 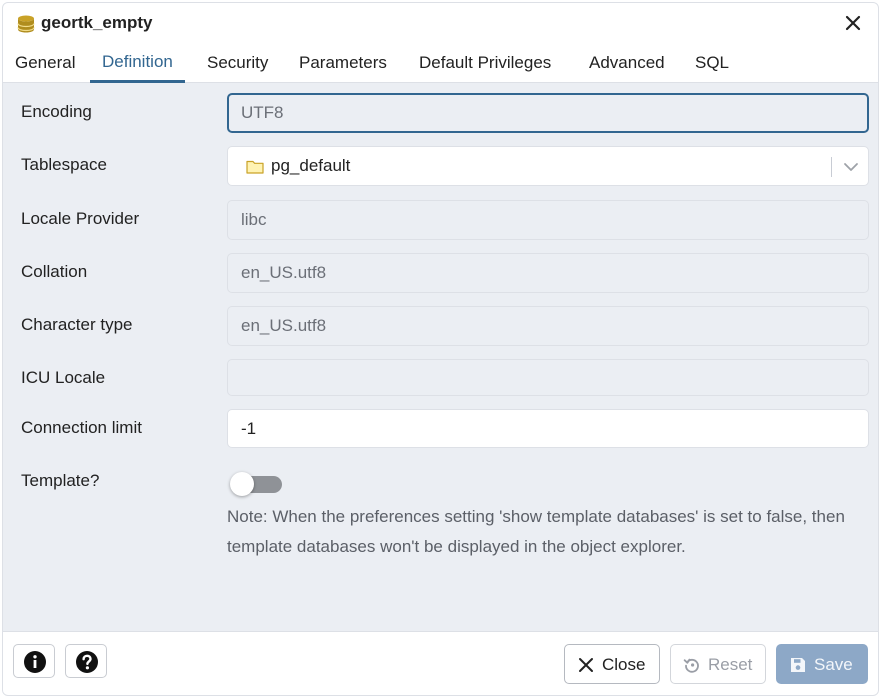 I want to click on reset-icon, so click(x=691, y=665).